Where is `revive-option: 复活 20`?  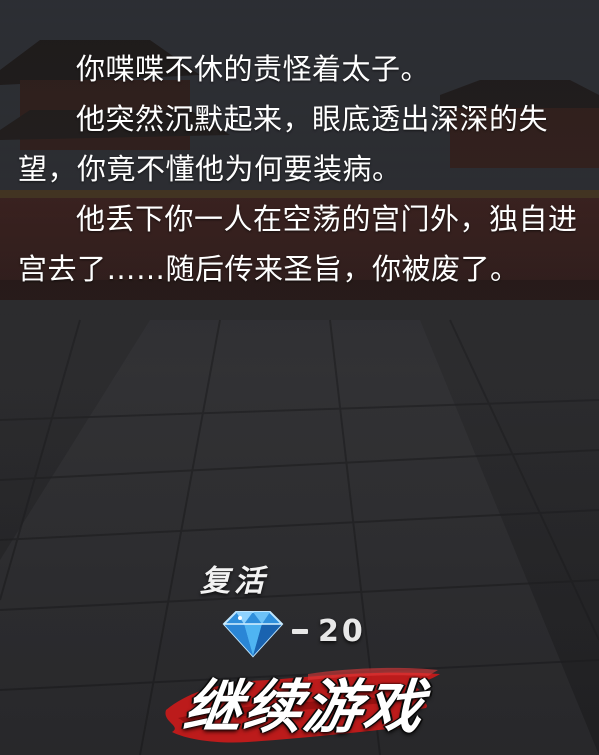
revive-option: 复活 20 is located at coordinates (300, 603).